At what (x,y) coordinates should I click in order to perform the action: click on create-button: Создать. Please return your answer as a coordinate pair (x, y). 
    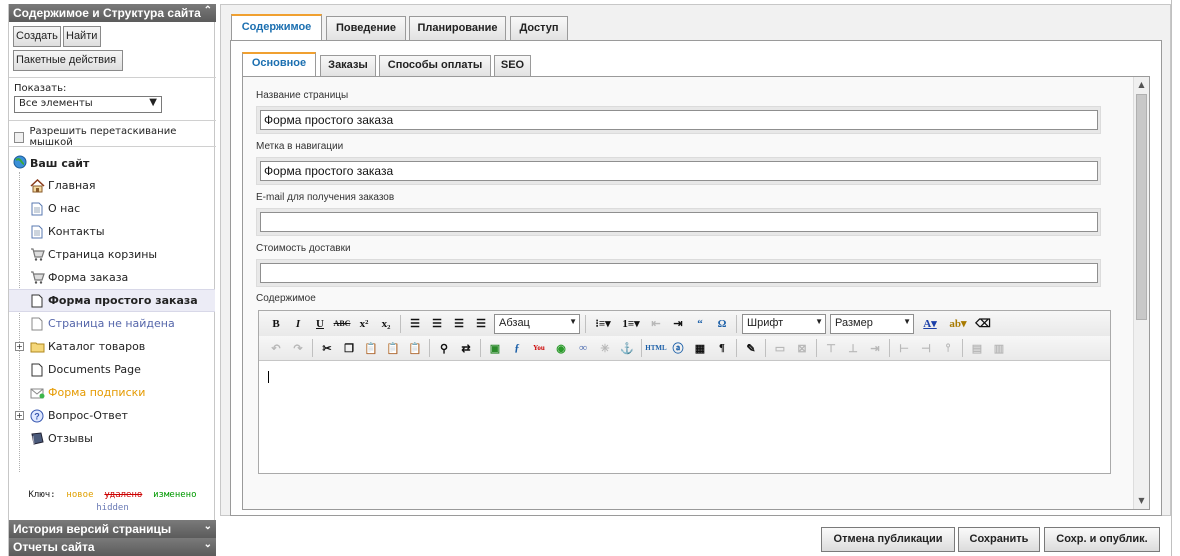
    Looking at the image, I should click on (37, 36).